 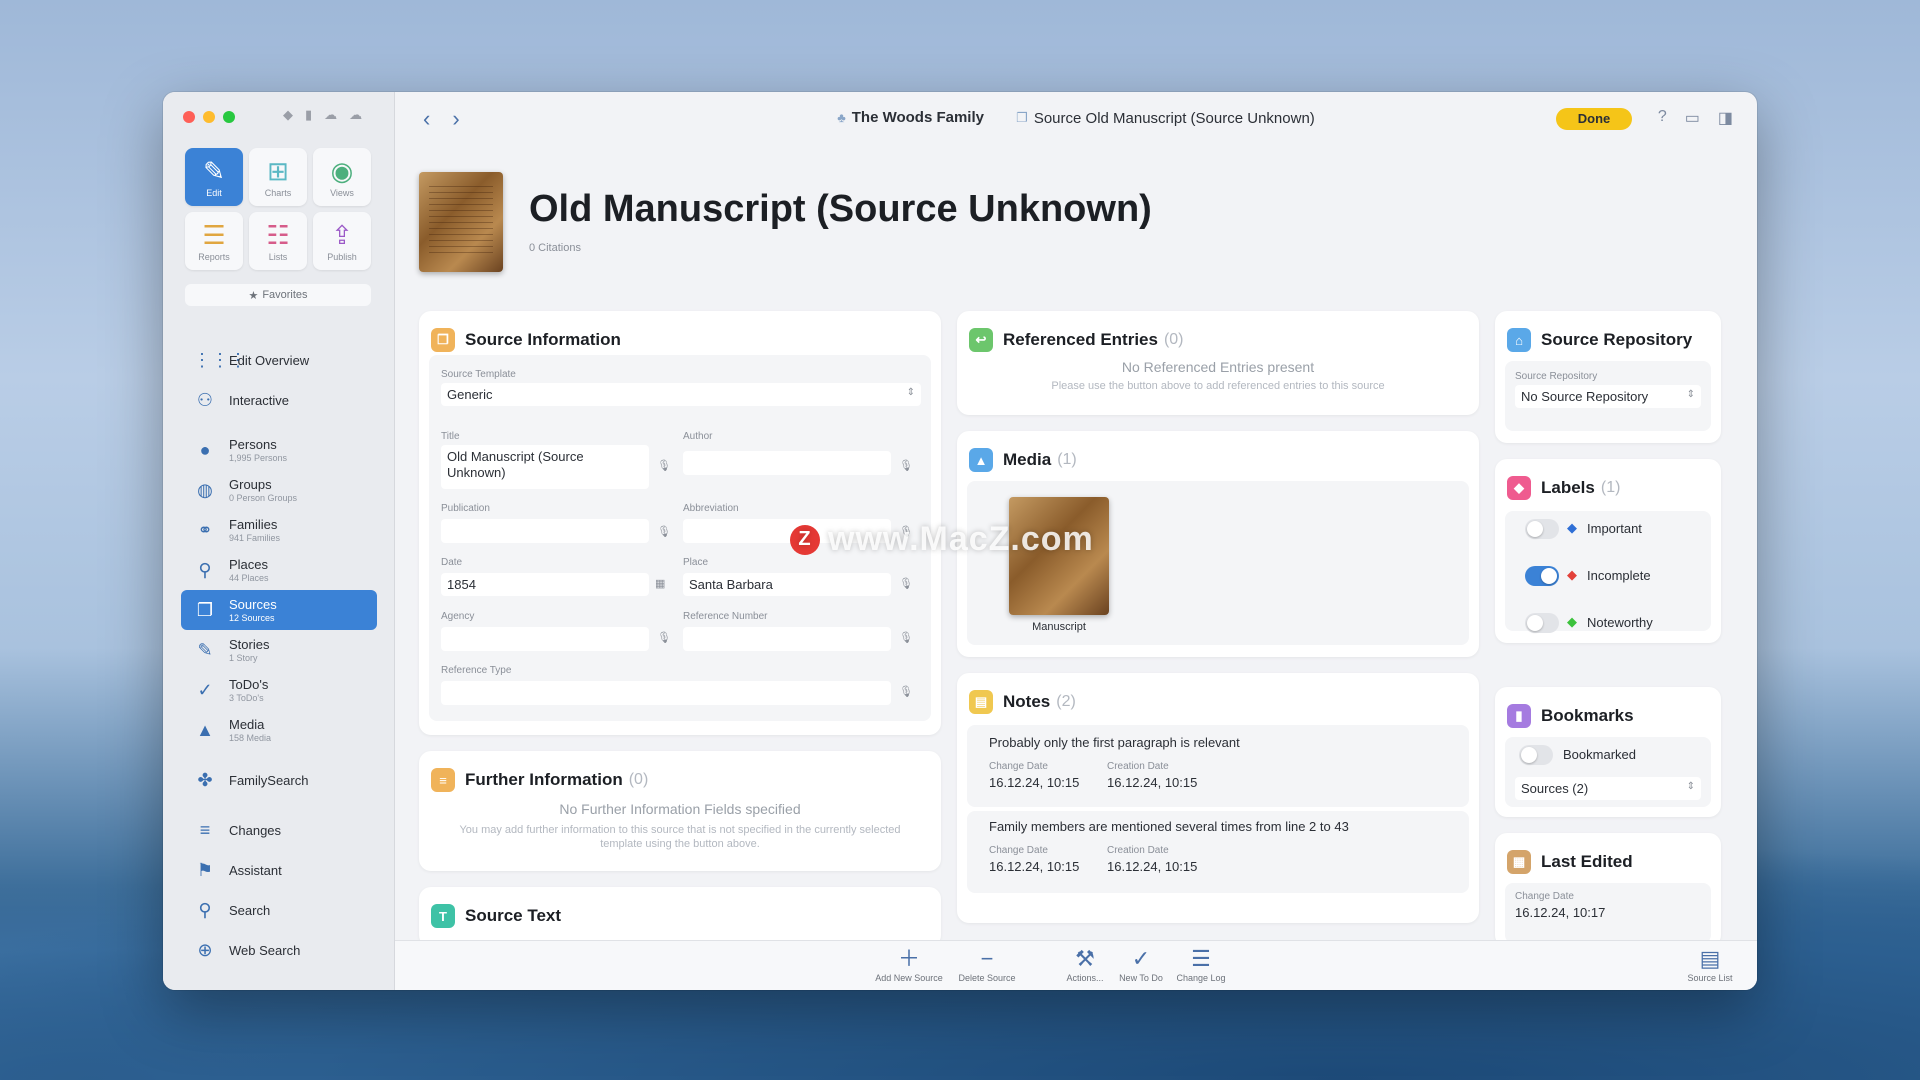 I want to click on refnum-field, so click(x=787, y=639).